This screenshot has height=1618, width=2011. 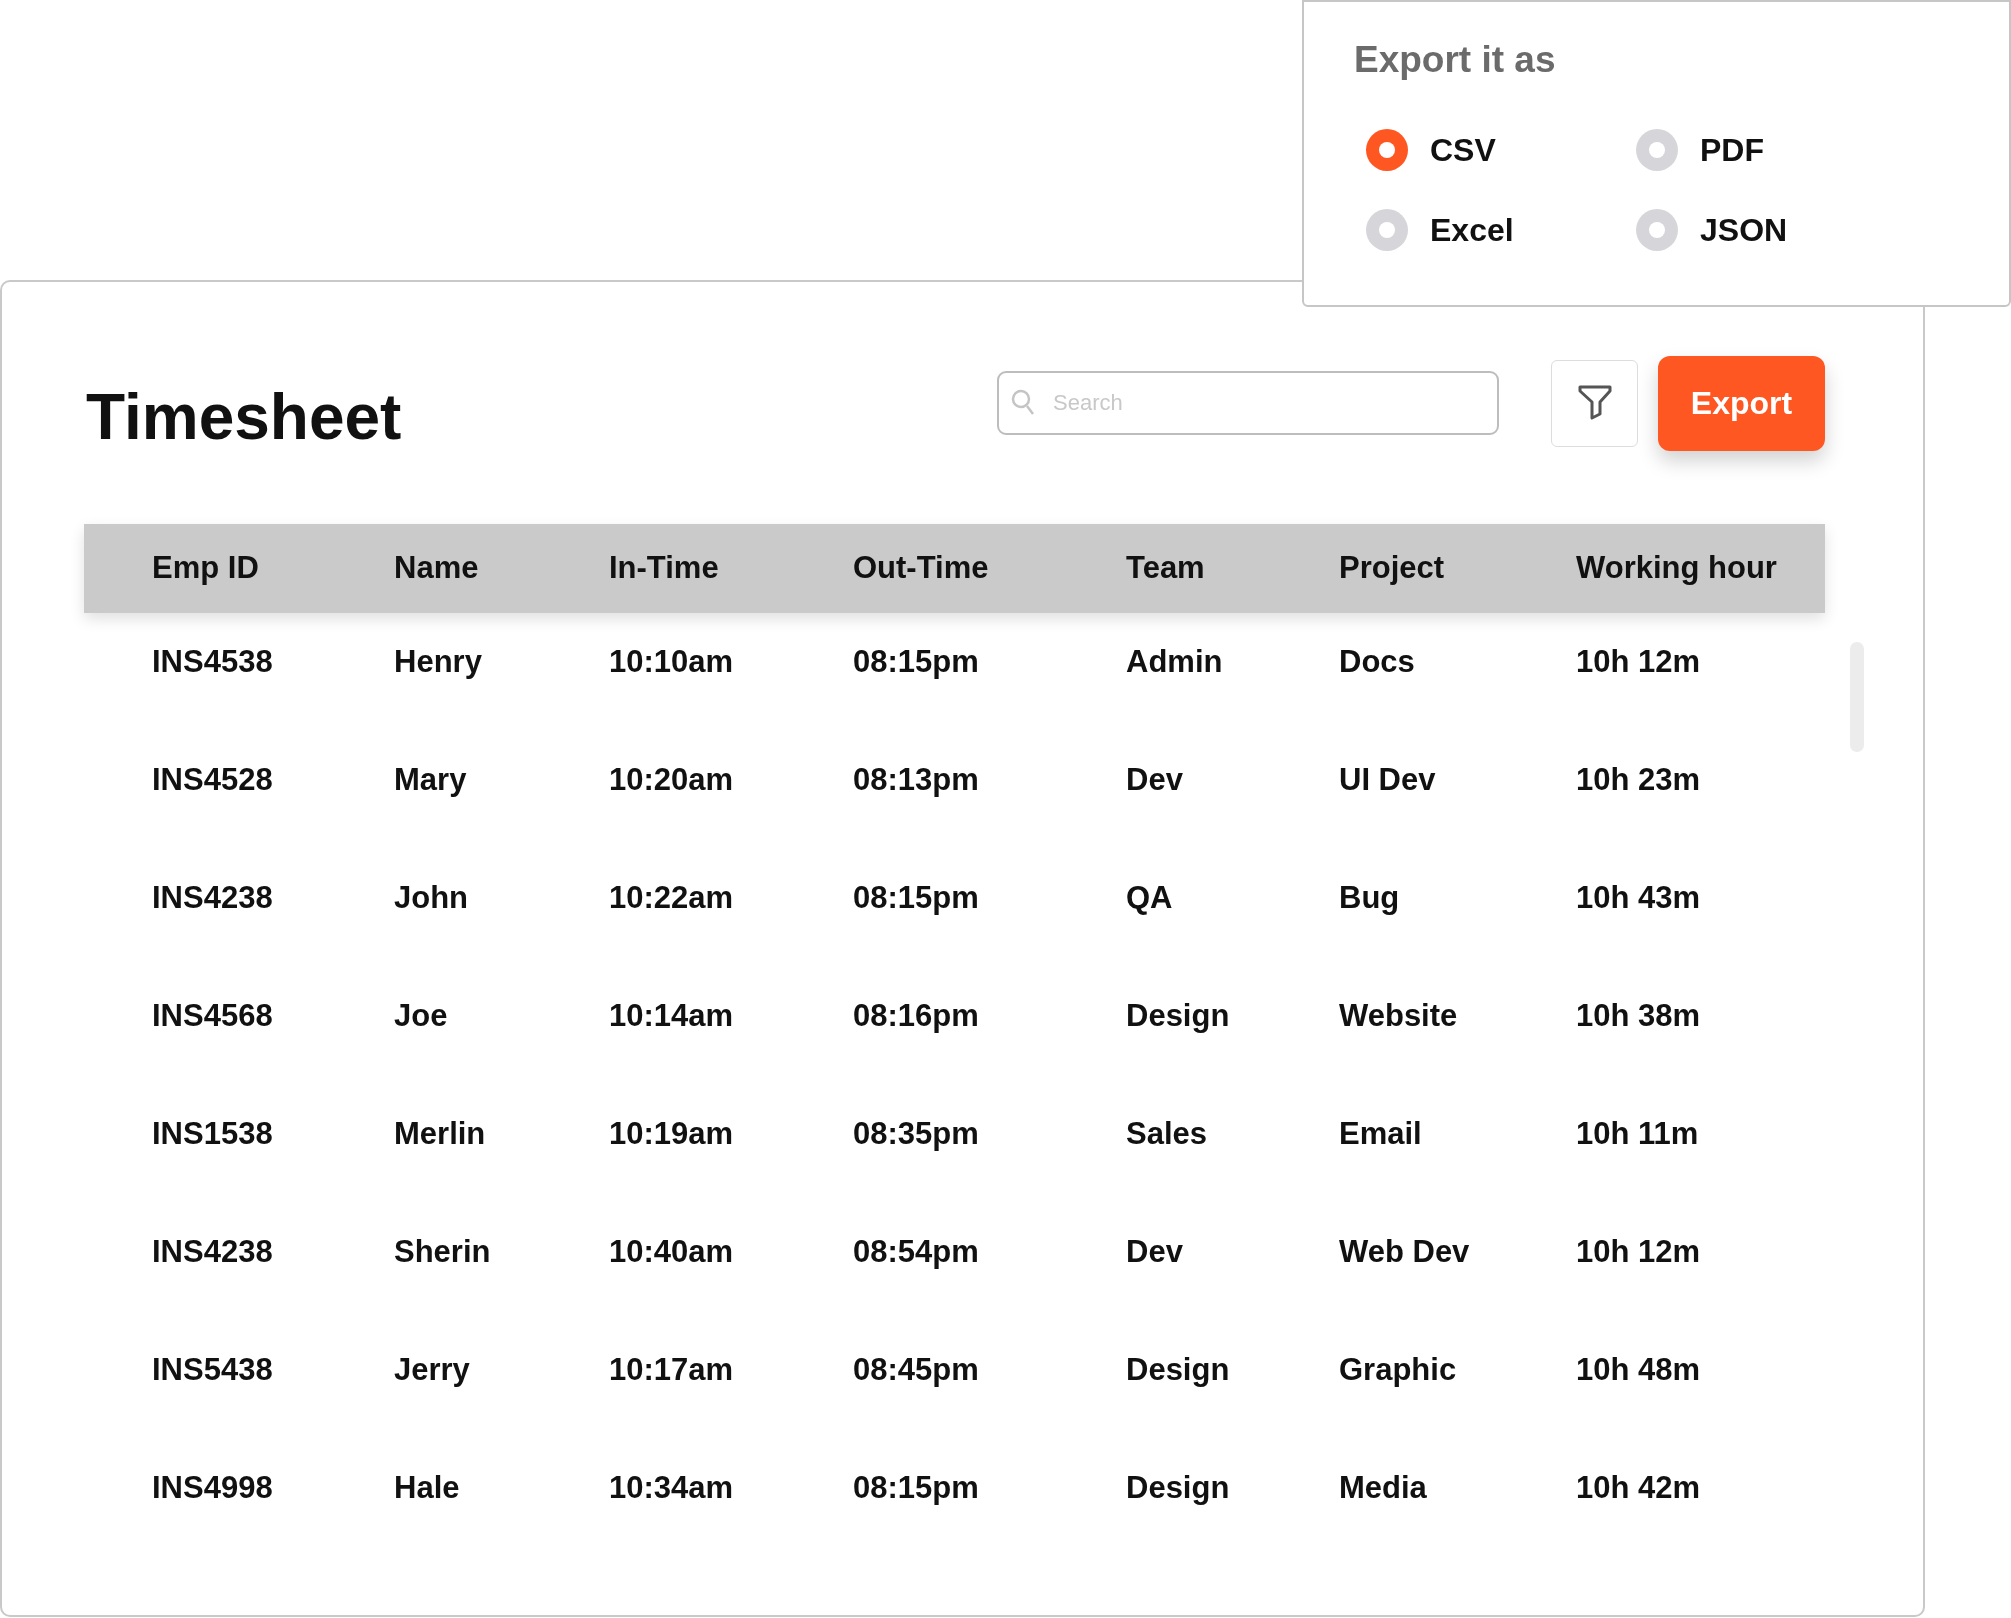 What do you see at coordinates (1472, 229) in the screenshot?
I see `option-label: Excel` at bounding box center [1472, 229].